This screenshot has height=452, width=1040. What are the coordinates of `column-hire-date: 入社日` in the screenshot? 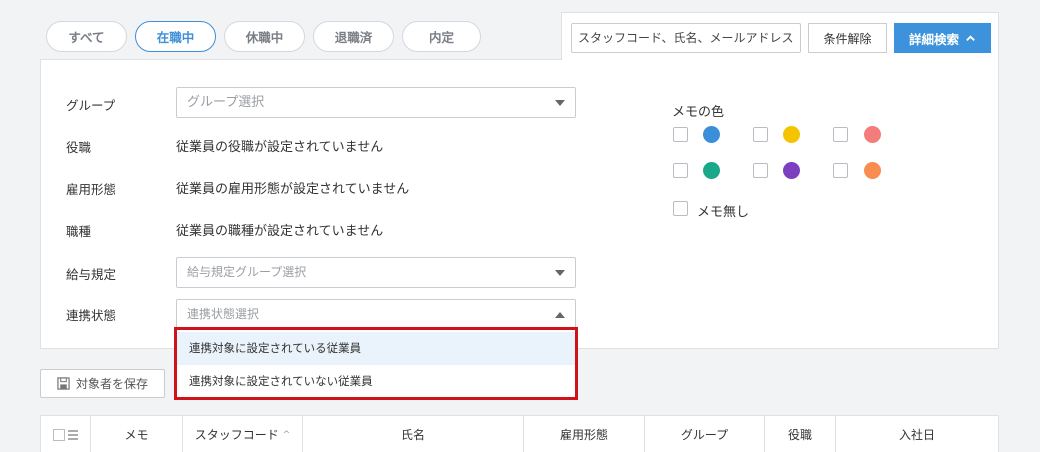 It's located at (917, 434).